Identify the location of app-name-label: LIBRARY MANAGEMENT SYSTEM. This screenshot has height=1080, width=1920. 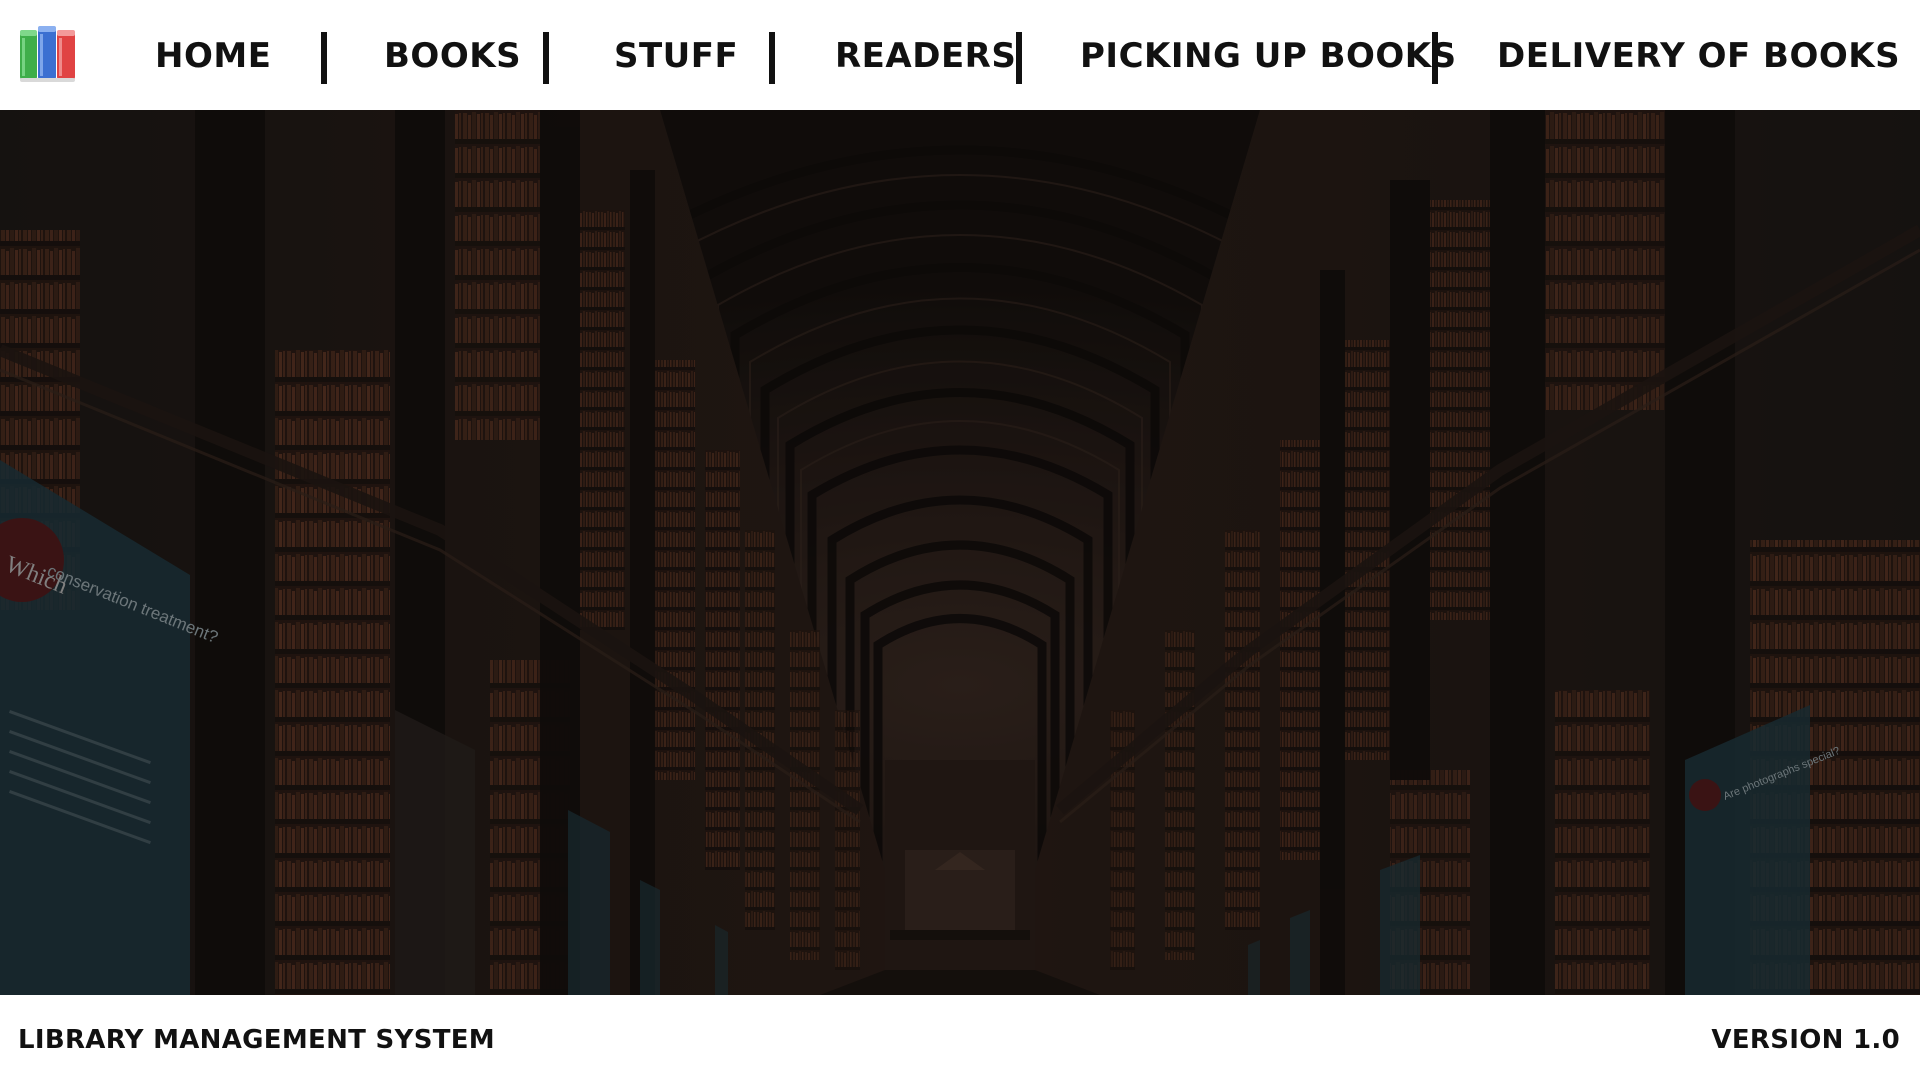
(256, 1040).